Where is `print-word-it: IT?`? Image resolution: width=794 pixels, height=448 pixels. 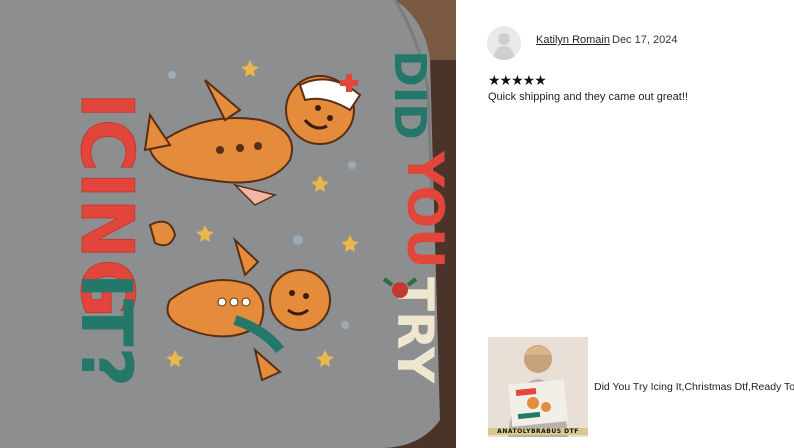 print-word-it: IT? is located at coordinates (106, 330).